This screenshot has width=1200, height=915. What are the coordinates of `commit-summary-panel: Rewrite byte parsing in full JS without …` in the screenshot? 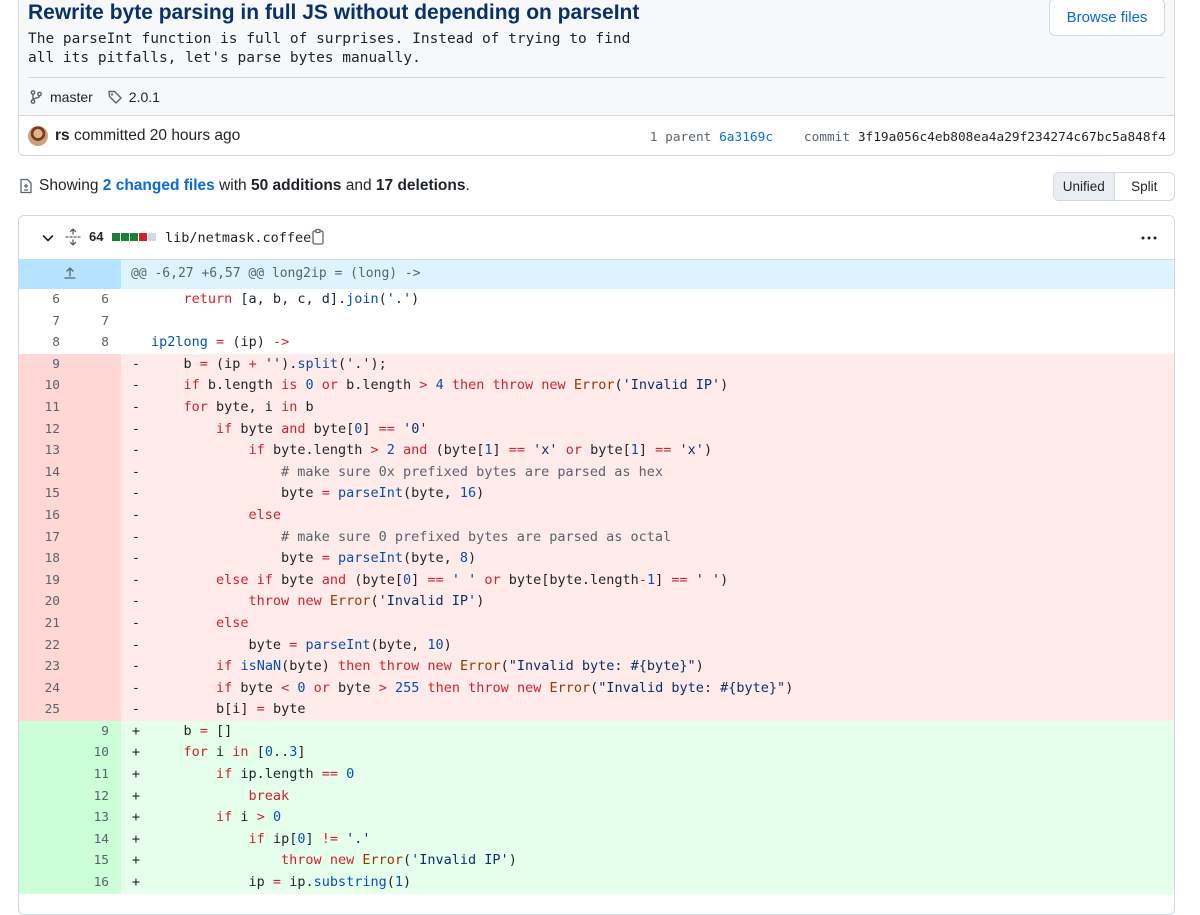 It's located at (596, 57).